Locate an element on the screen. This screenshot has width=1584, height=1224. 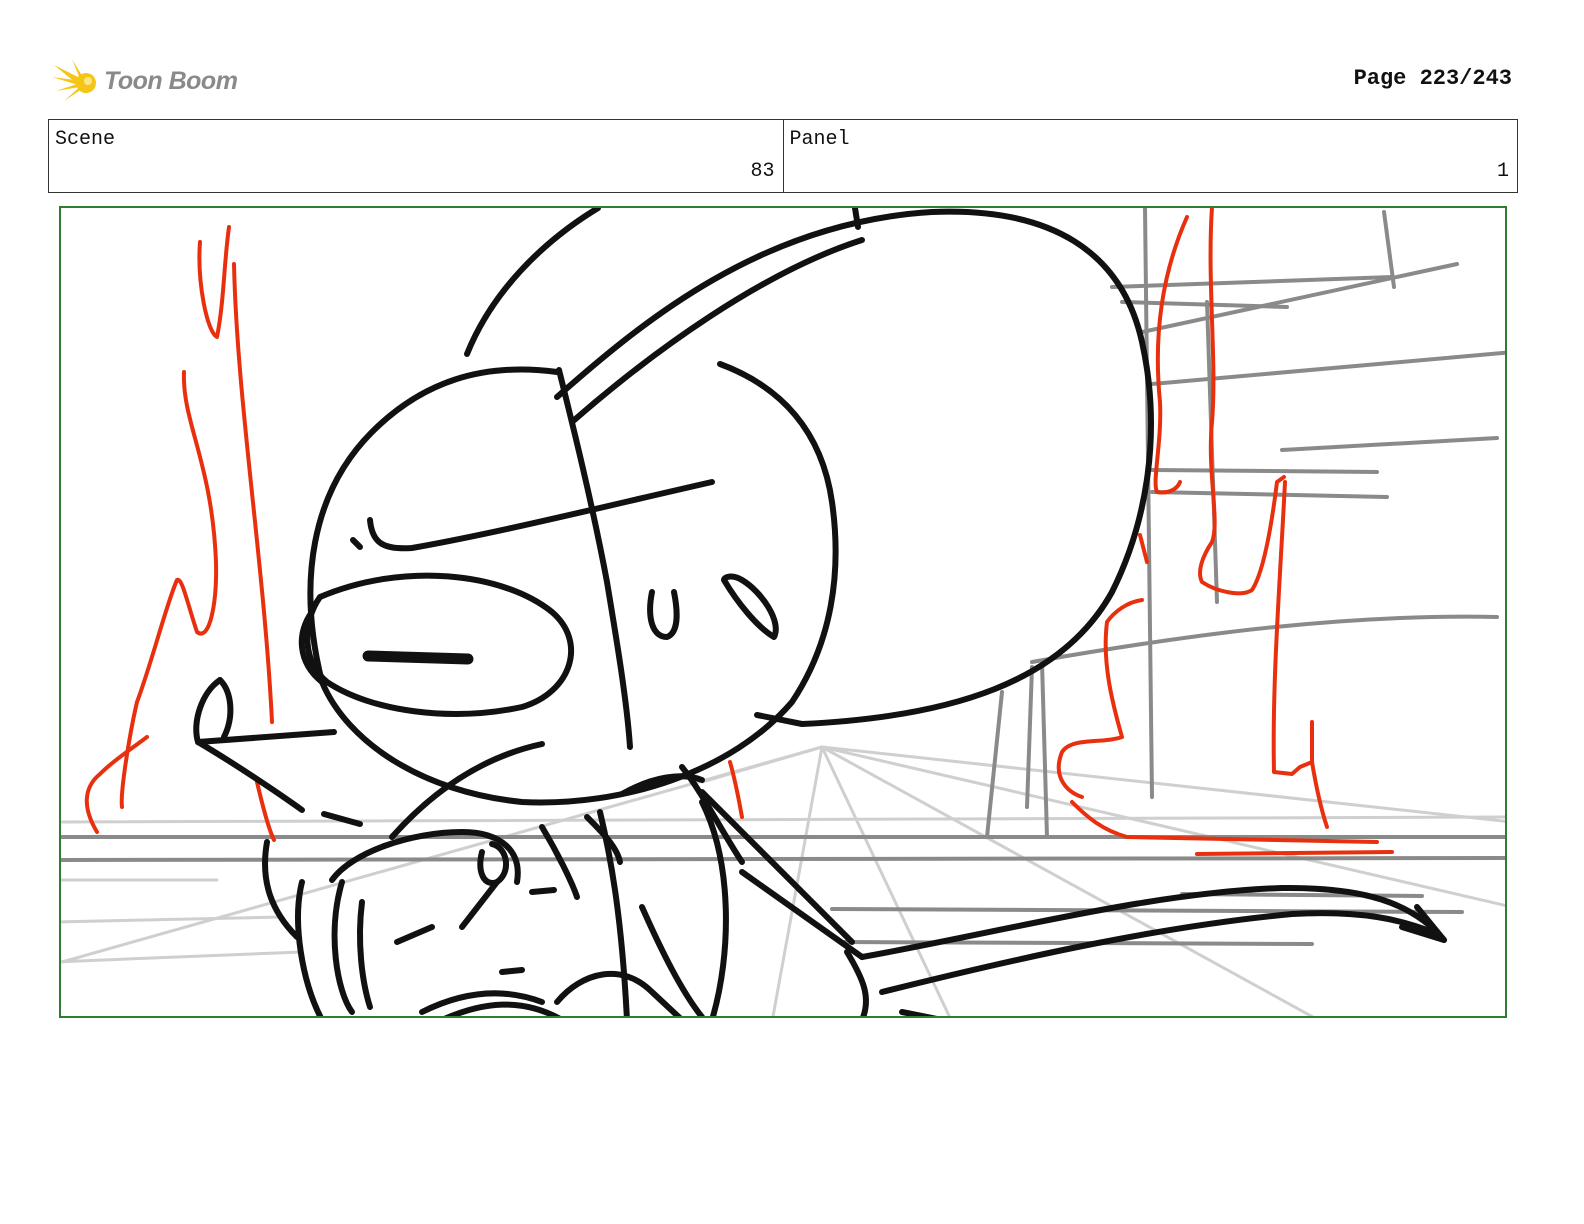
panel-cell: Panel 1 is located at coordinates (1150, 156).